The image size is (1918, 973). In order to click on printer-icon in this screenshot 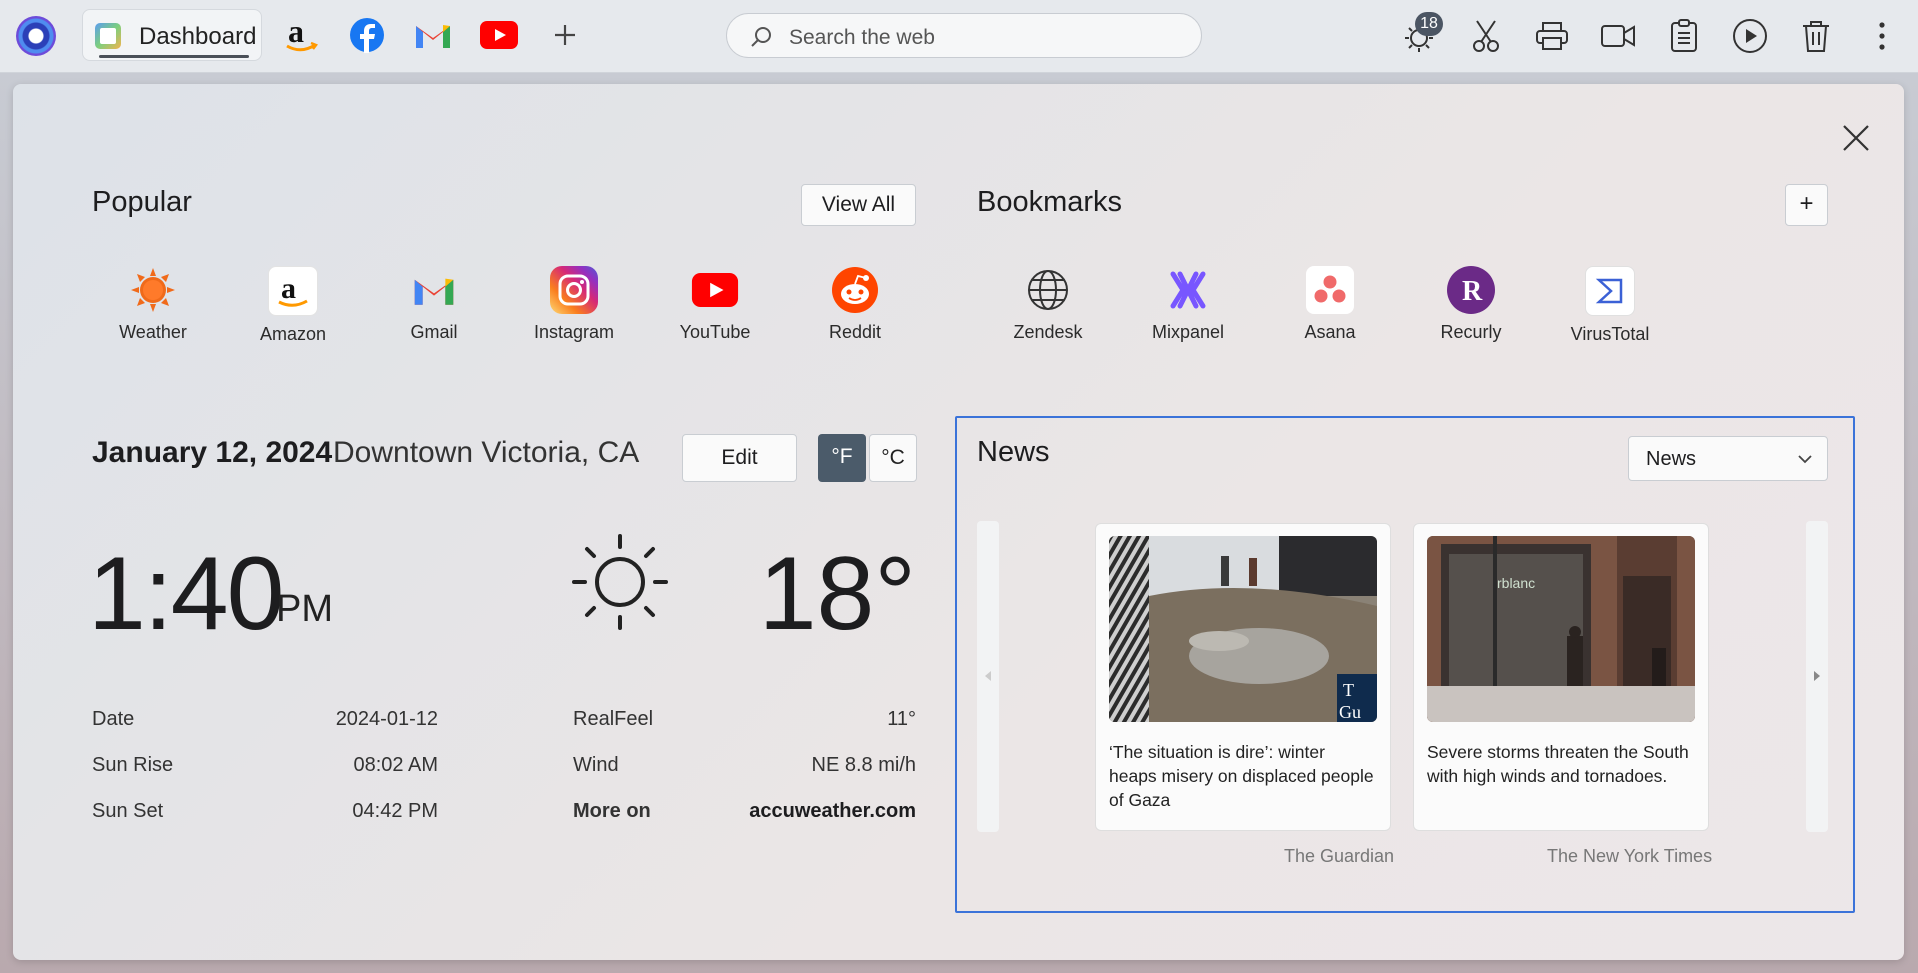, I will do `click(1552, 36)`.